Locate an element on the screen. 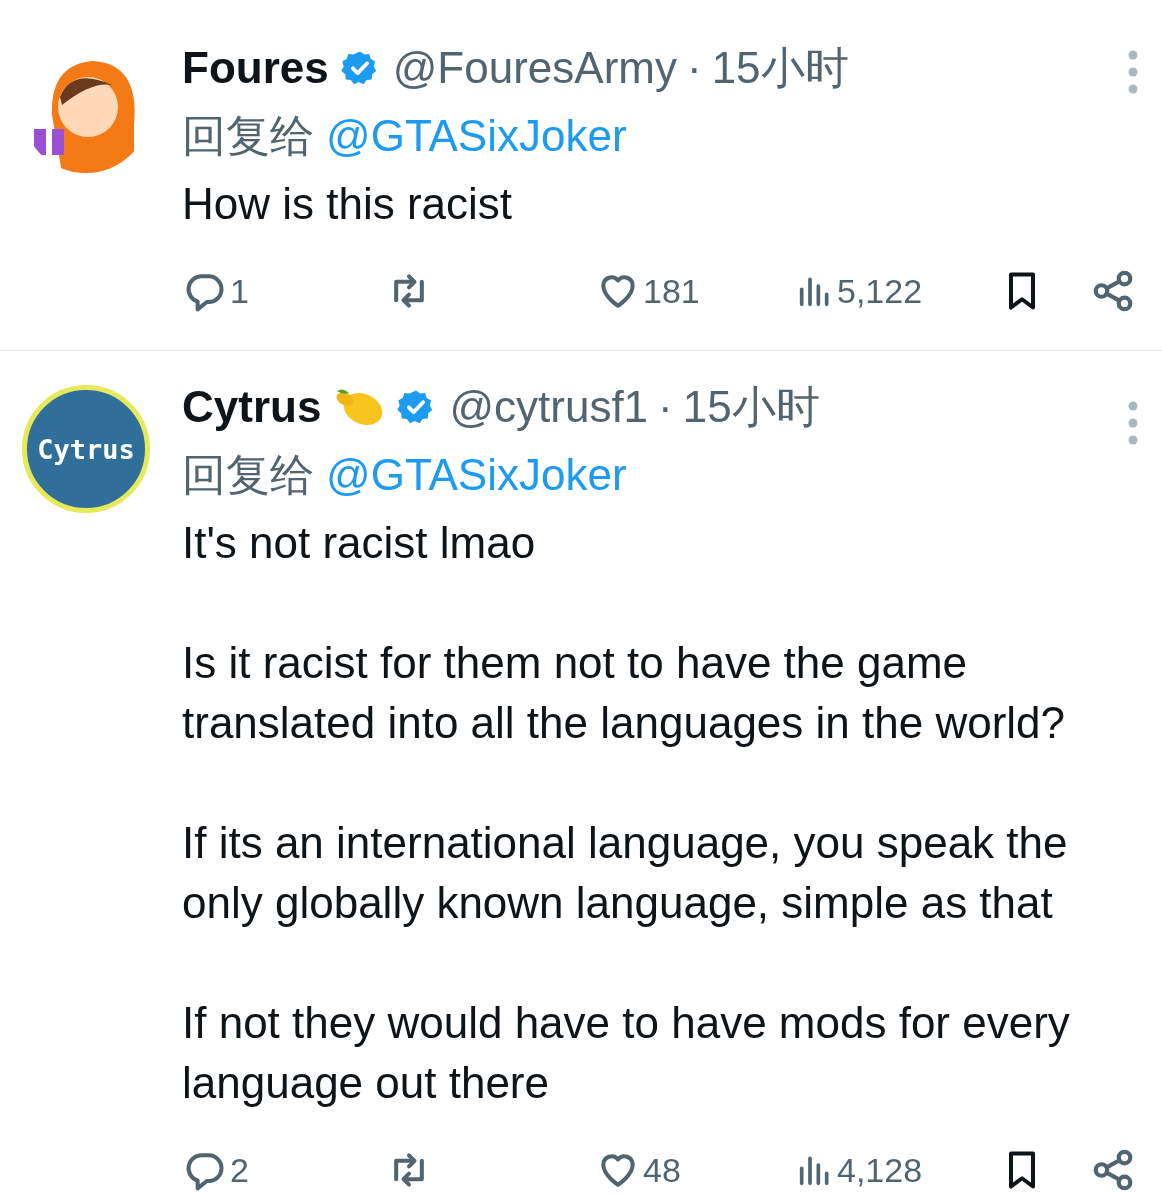 This screenshot has width=1162, height=1198. user-name: Foures is located at coordinates (255, 68).